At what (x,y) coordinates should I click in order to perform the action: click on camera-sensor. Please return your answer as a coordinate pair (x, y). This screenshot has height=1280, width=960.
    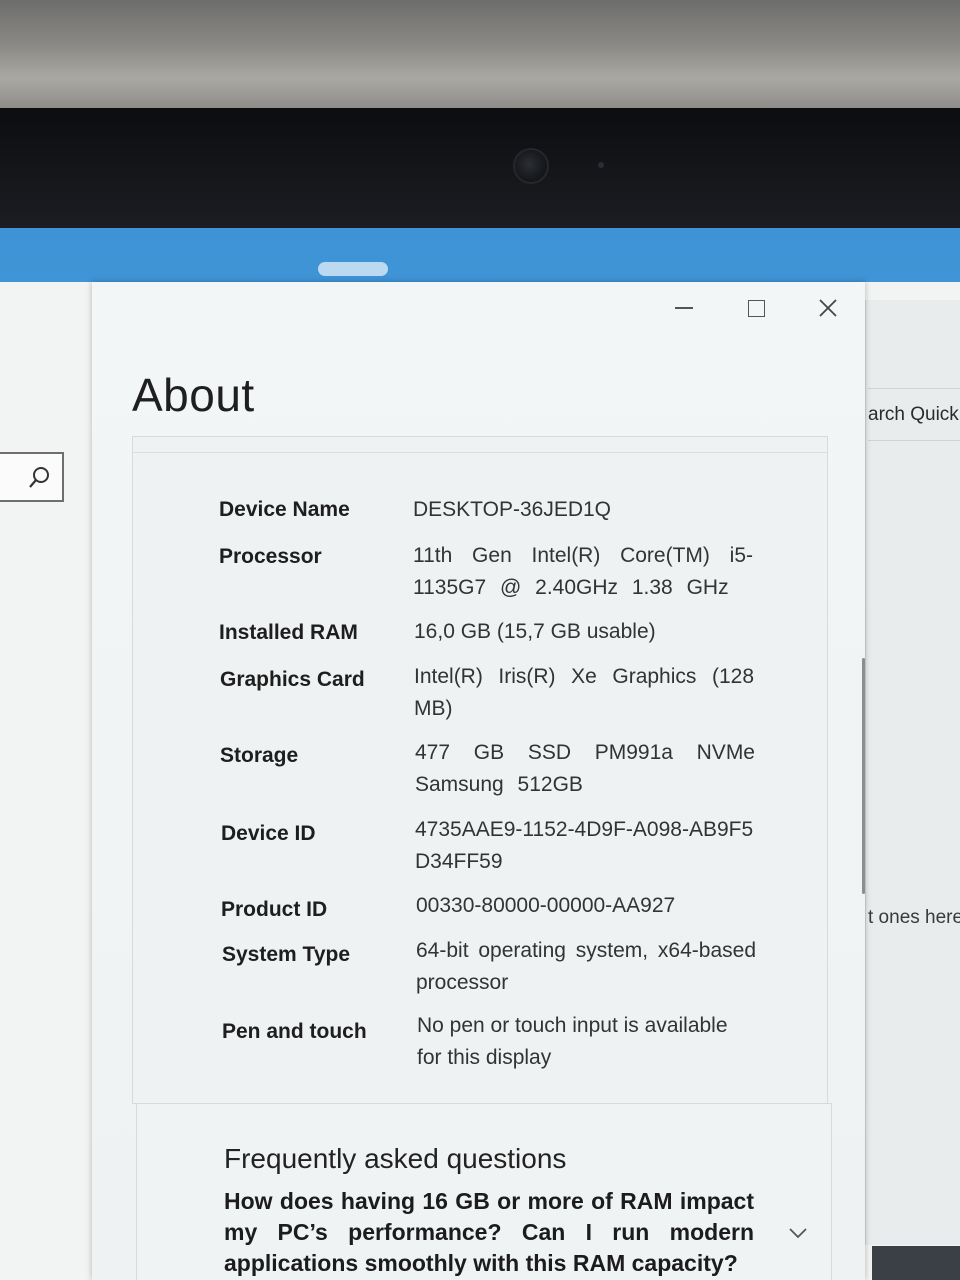
    Looking at the image, I should click on (601, 165).